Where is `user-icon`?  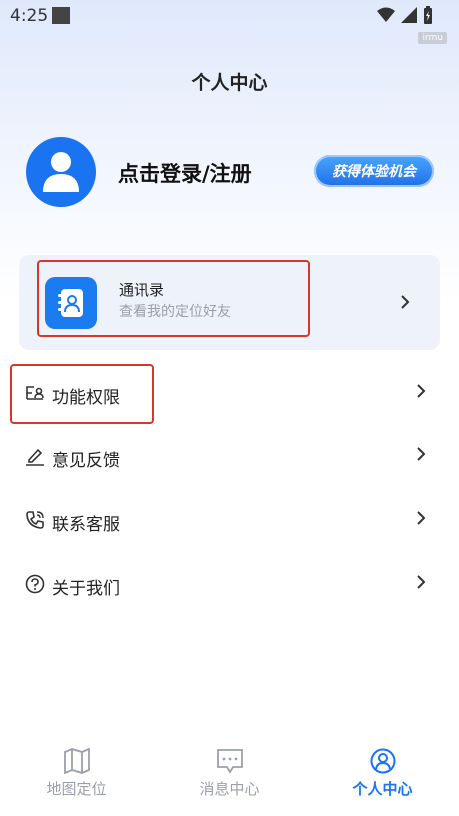 user-icon is located at coordinates (382, 761).